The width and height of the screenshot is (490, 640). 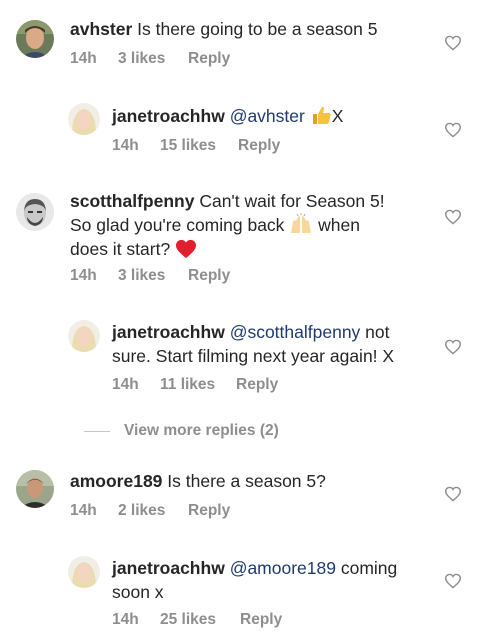 I want to click on username: scotthalfpenny, so click(x=132, y=201).